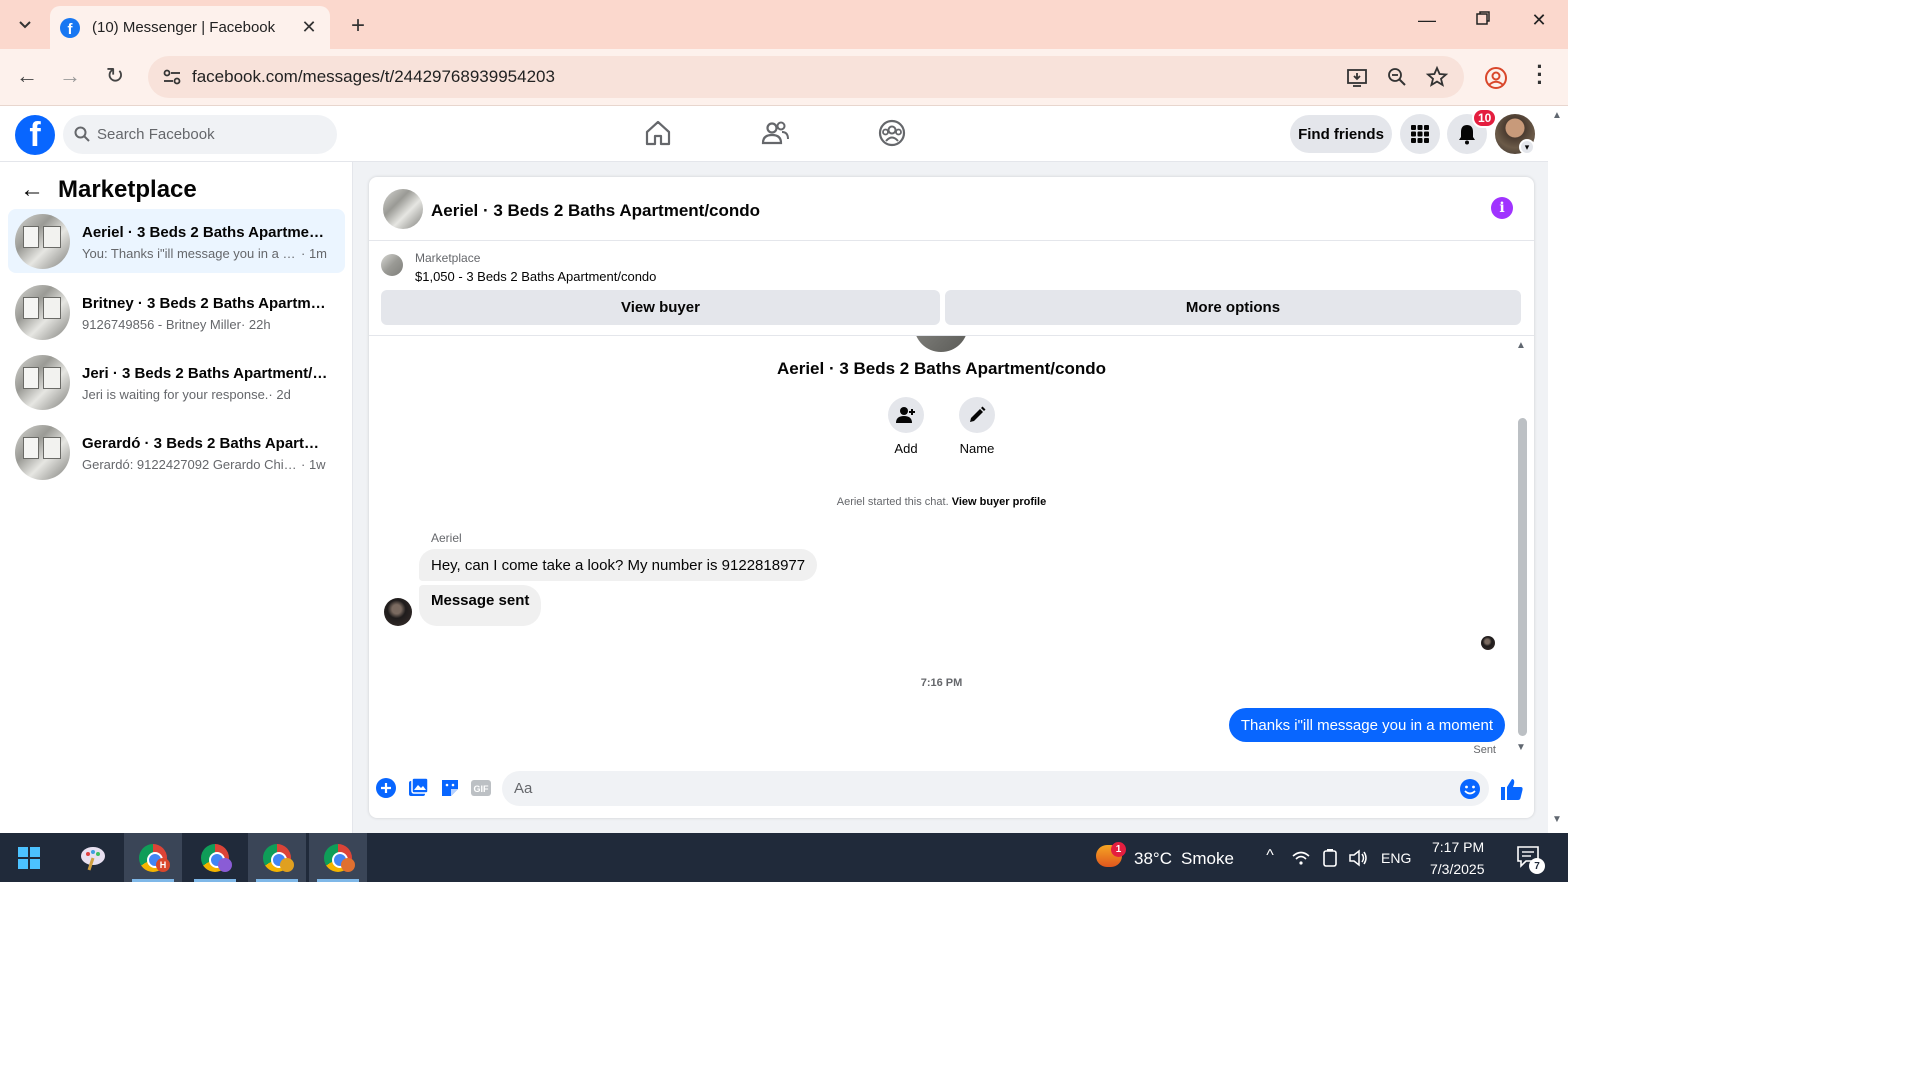 This screenshot has height=1080, width=1920. I want to click on close-window-icon: ✕, so click(1539, 20).